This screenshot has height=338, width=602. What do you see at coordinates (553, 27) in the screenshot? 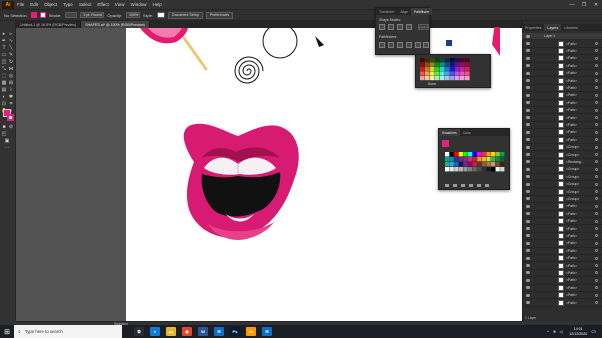
I see `tab-layers: Layers` at bounding box center [553, 27].